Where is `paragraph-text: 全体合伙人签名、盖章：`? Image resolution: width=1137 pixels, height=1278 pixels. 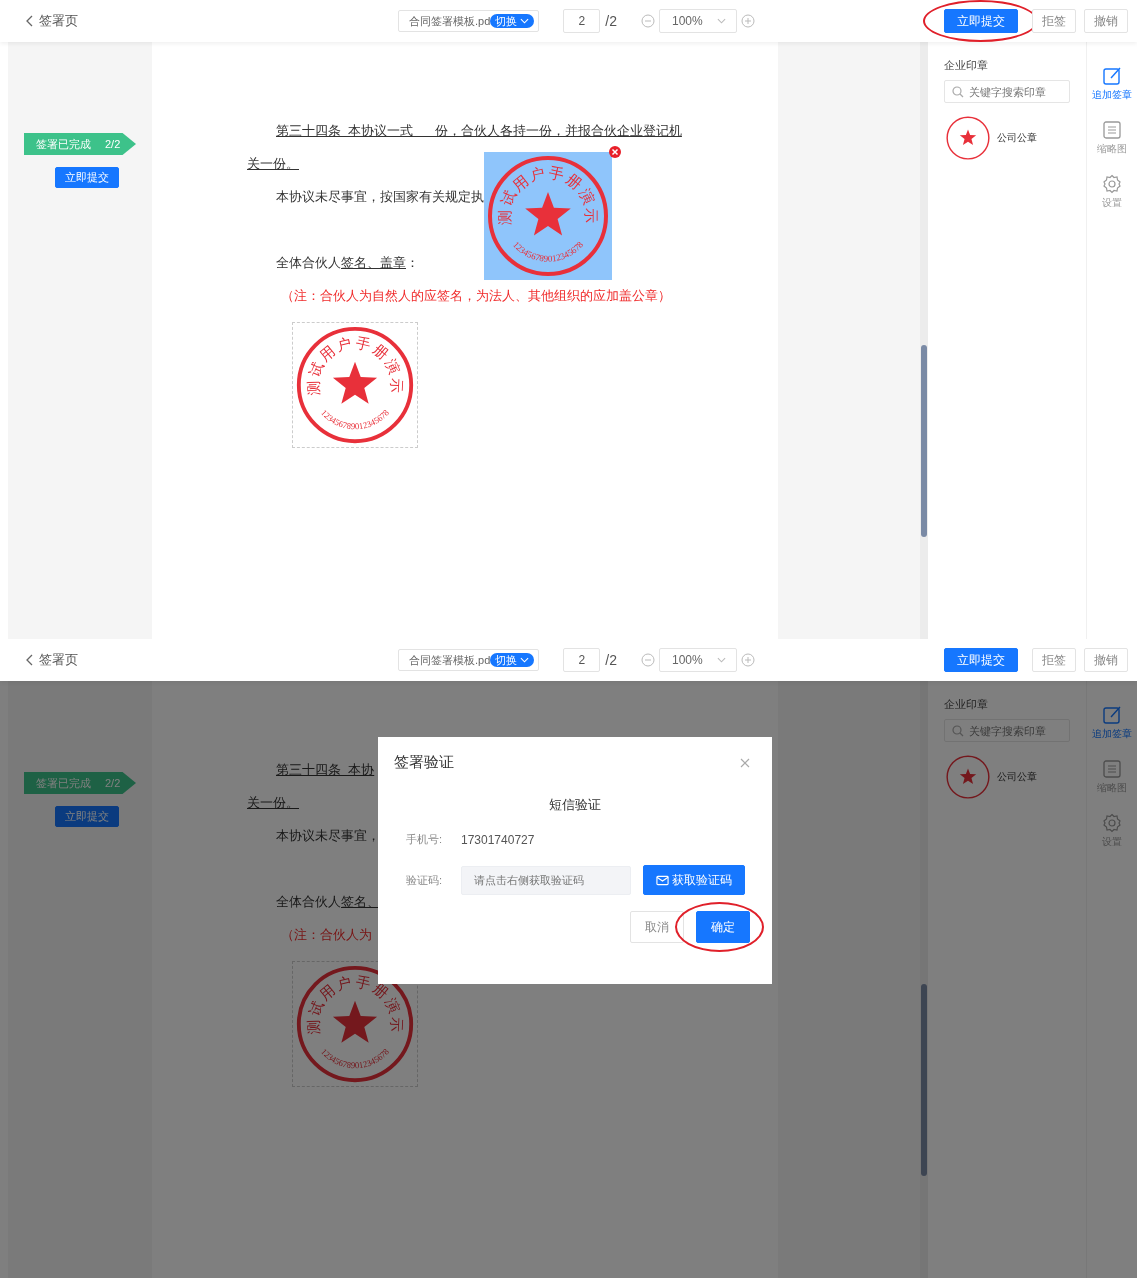 paragraph-text: 全体合伙人签名、盖章： is located at coordinates (347, 263).